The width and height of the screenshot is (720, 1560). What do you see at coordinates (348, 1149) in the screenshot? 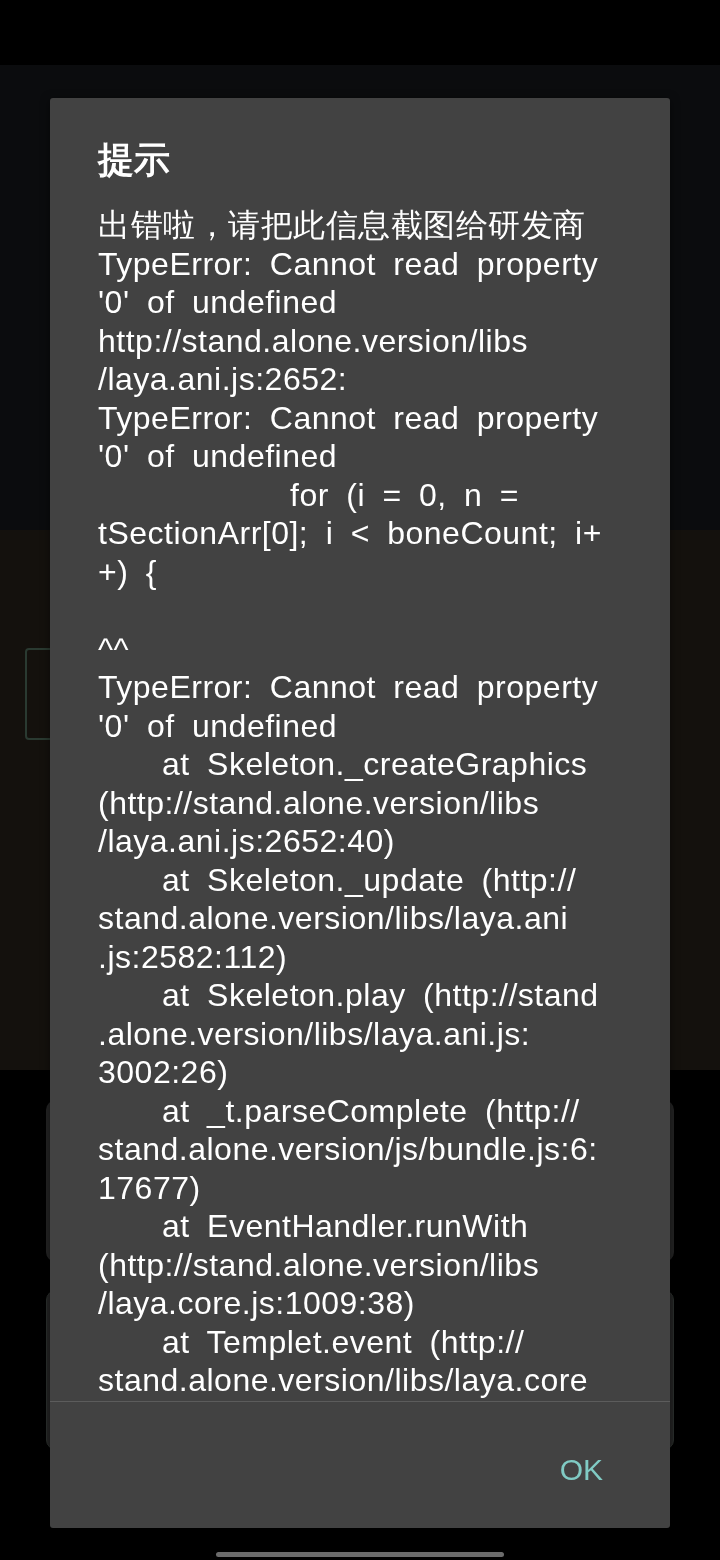
I see `stack-trace-line: at _t.parseComplete (http:// stand.alone.version/js/bundle.js:6: 17677)` at bounding box center [348, 1149].